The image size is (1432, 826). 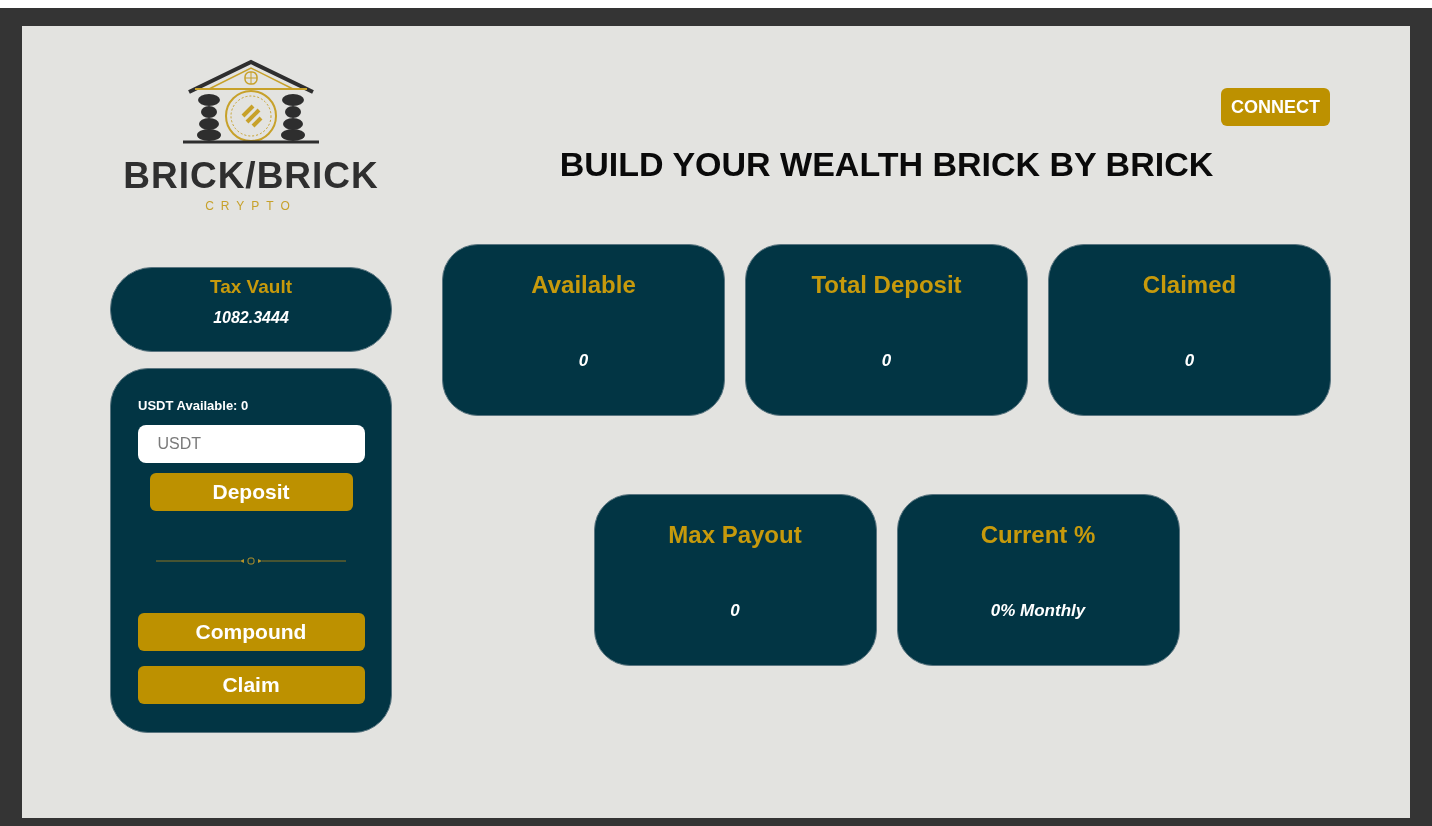 I want to click on logo-tagline: CRYPTO, so click(x=251, y=206).